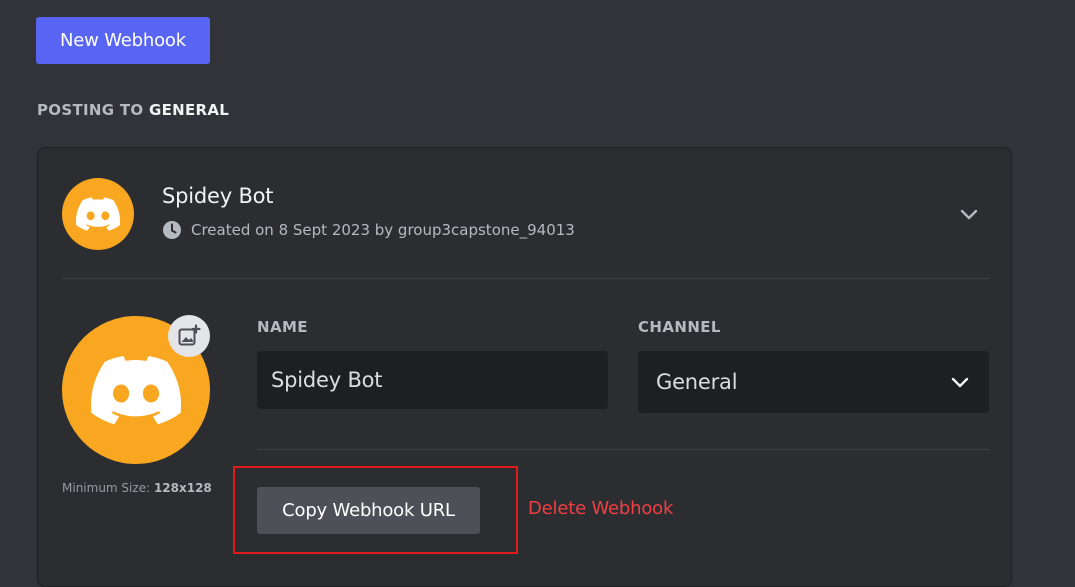  What do you see at coordinates (600, 508) in the screenshot?
I see `delete-webhook-button: Delete Webhook` at bounding box center [600, 508].